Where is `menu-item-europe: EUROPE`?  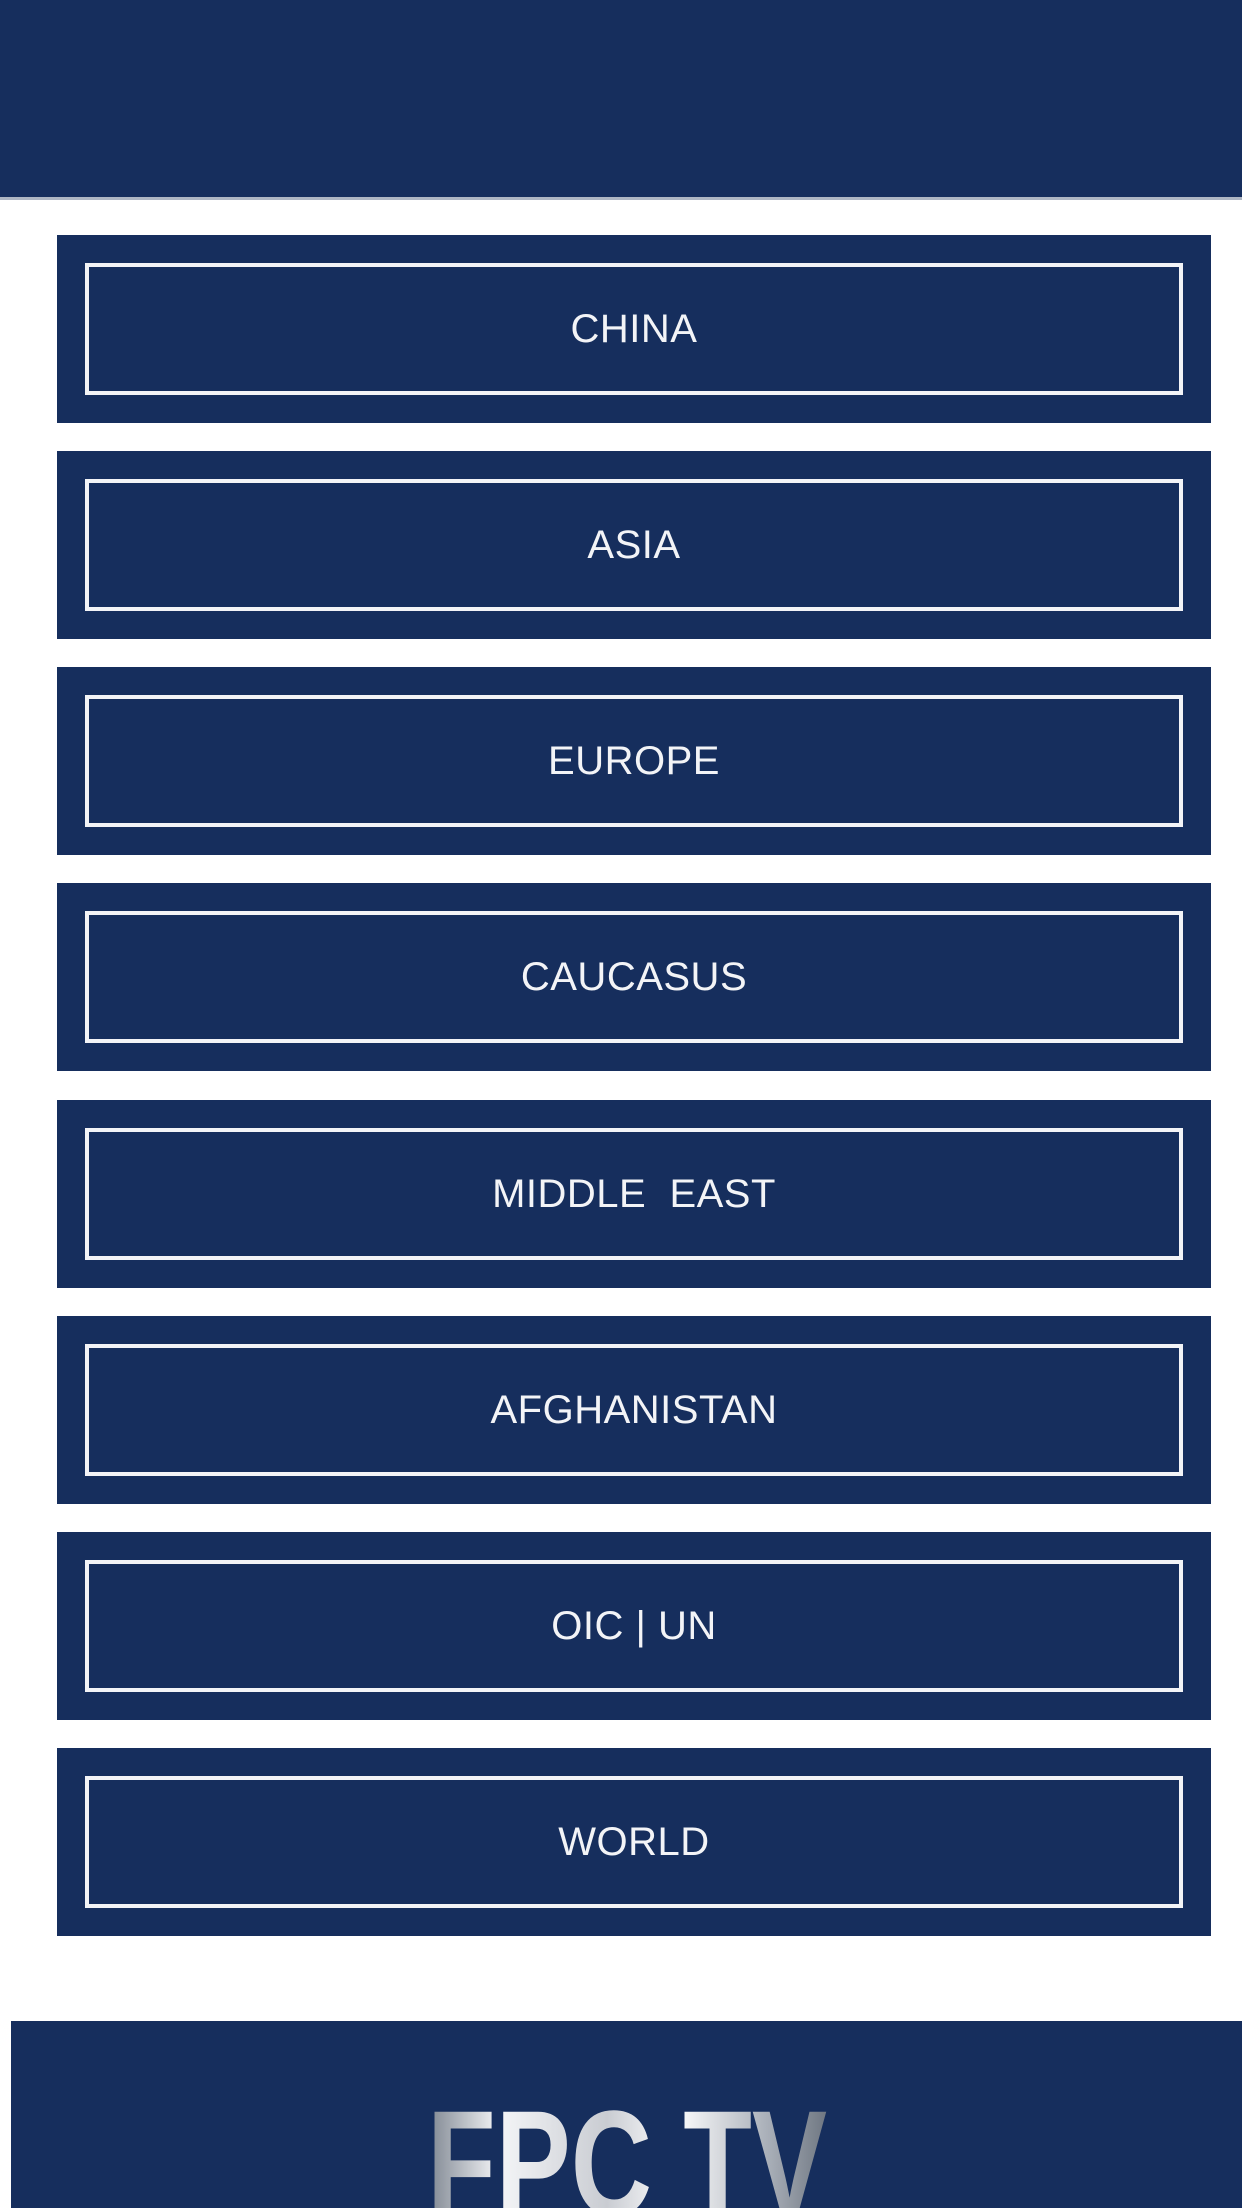
menu-item-europe: EUROPE is located at coordinates (634, 761).